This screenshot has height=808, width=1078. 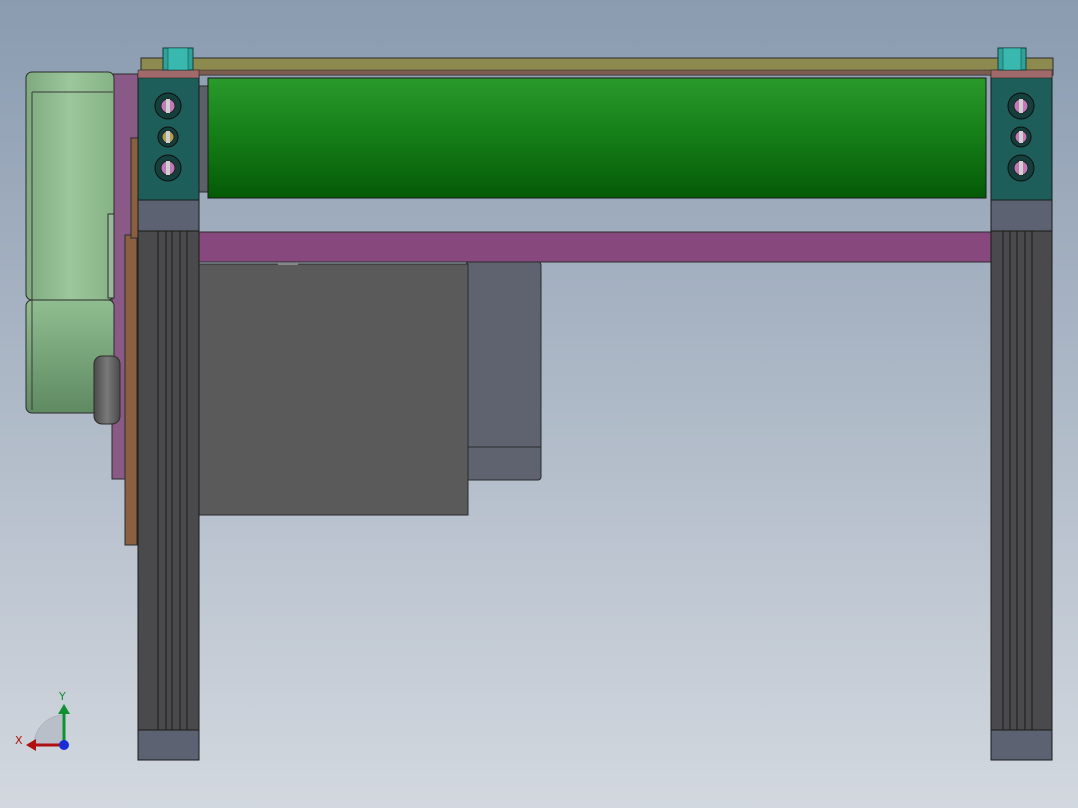 I want to click on right-top-fastener, so click(x=1012, y=59).